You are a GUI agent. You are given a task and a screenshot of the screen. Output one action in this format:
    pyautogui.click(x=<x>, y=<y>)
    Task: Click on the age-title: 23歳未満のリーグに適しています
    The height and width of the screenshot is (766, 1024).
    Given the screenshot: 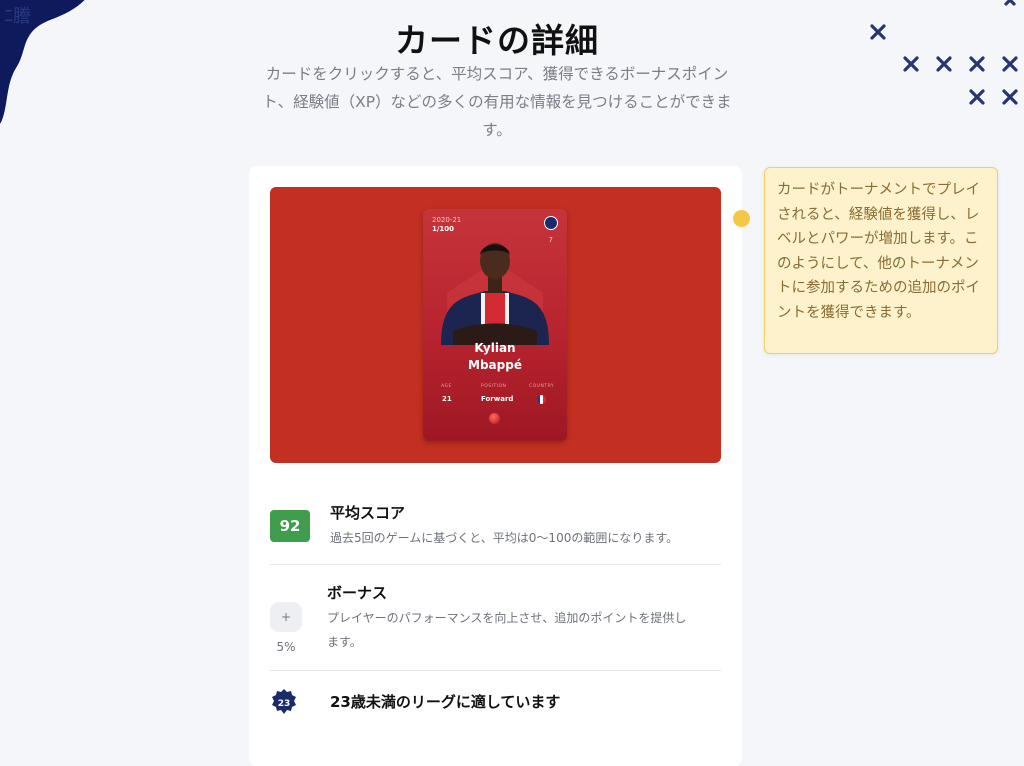 What is the action you would take?
    pyautogui.click(x=445, y=702)
    